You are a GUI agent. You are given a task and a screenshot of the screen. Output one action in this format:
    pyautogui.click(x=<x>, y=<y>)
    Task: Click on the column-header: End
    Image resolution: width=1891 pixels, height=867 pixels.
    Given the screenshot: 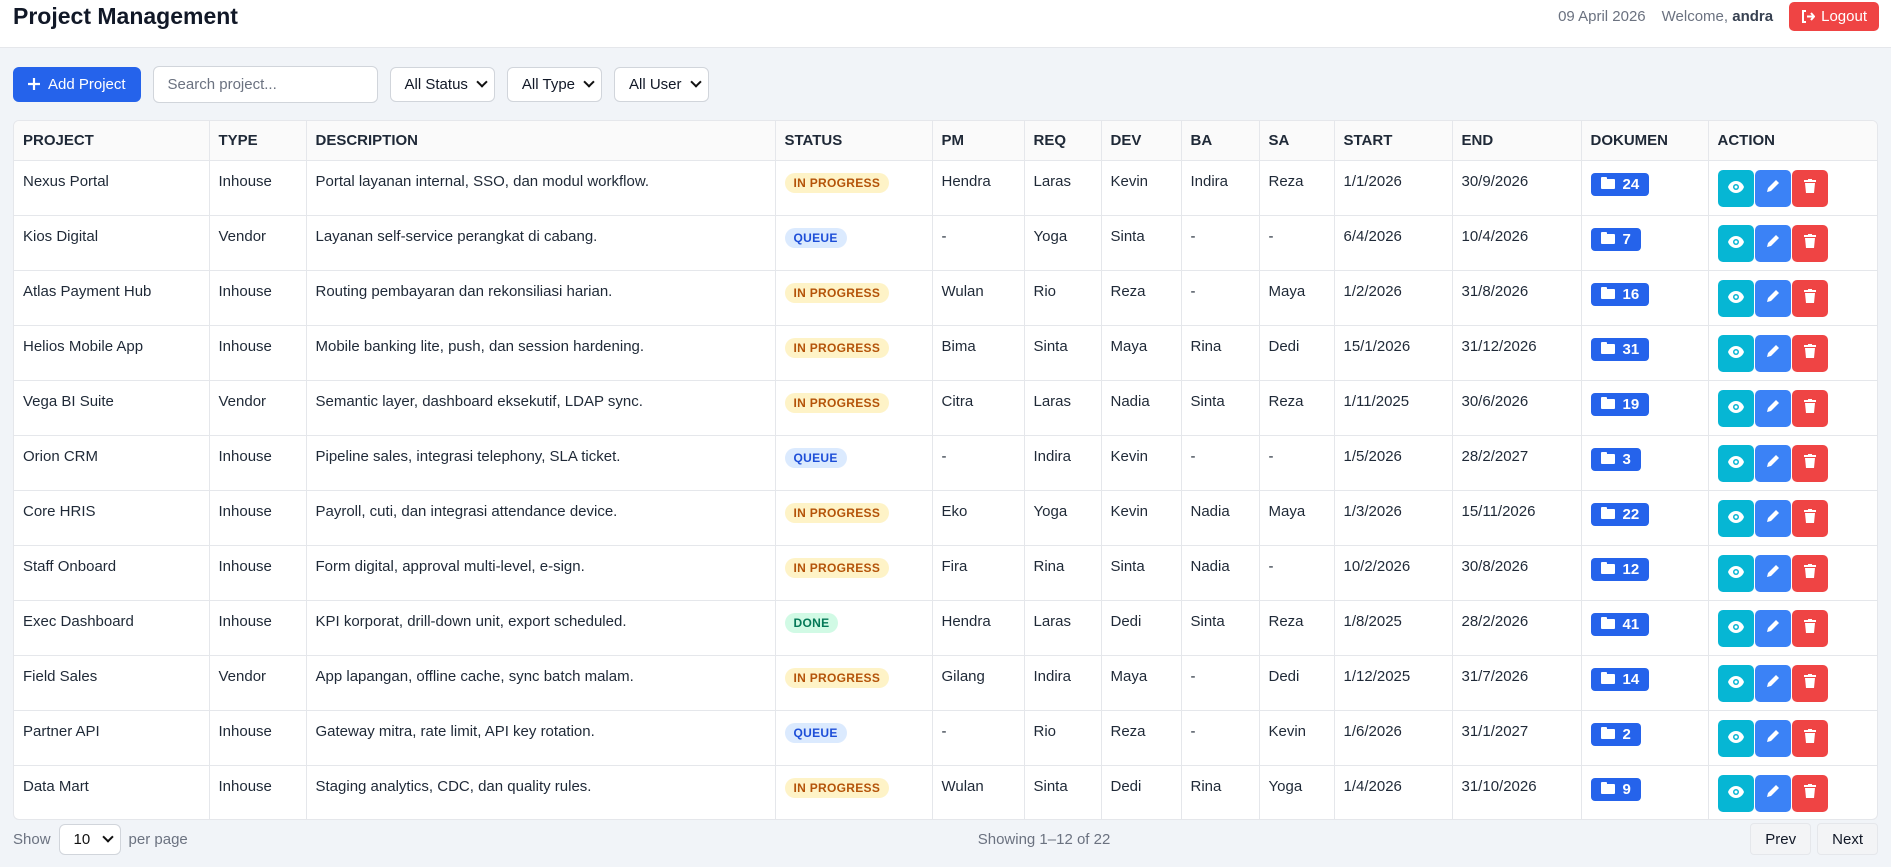 What is the action you would take?
    pyautogui.click(x=1517, y=141)
    